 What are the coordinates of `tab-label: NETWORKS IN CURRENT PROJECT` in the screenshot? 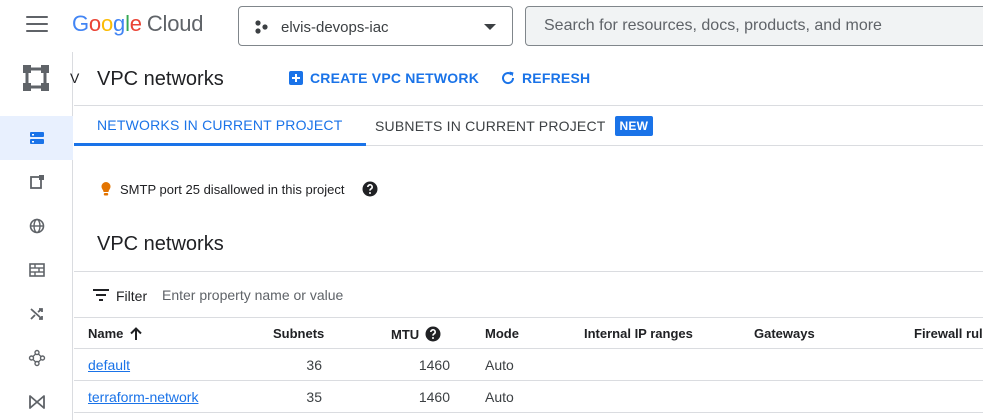 It's located at (220, 124).